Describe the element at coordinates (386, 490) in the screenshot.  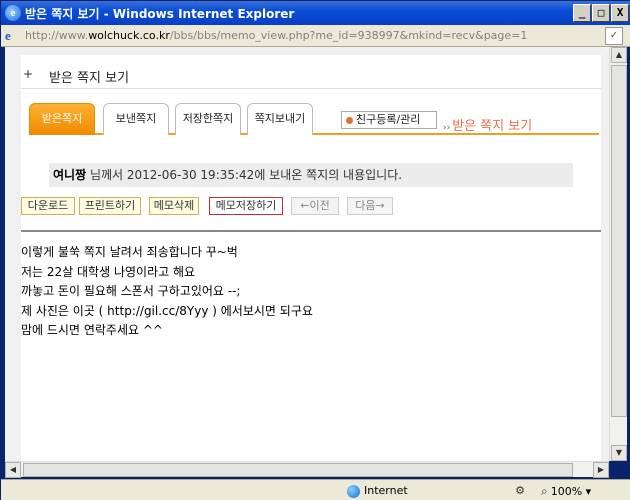
I see `zone-label: Internet` at that location.